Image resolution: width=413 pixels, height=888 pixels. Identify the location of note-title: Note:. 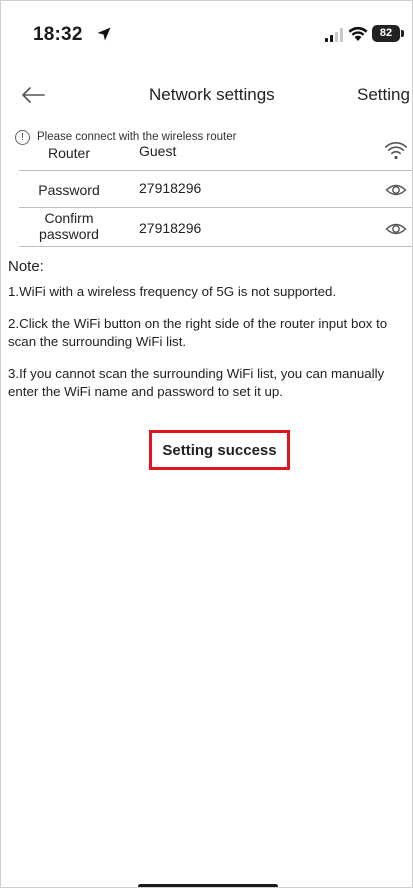
(26, 266).